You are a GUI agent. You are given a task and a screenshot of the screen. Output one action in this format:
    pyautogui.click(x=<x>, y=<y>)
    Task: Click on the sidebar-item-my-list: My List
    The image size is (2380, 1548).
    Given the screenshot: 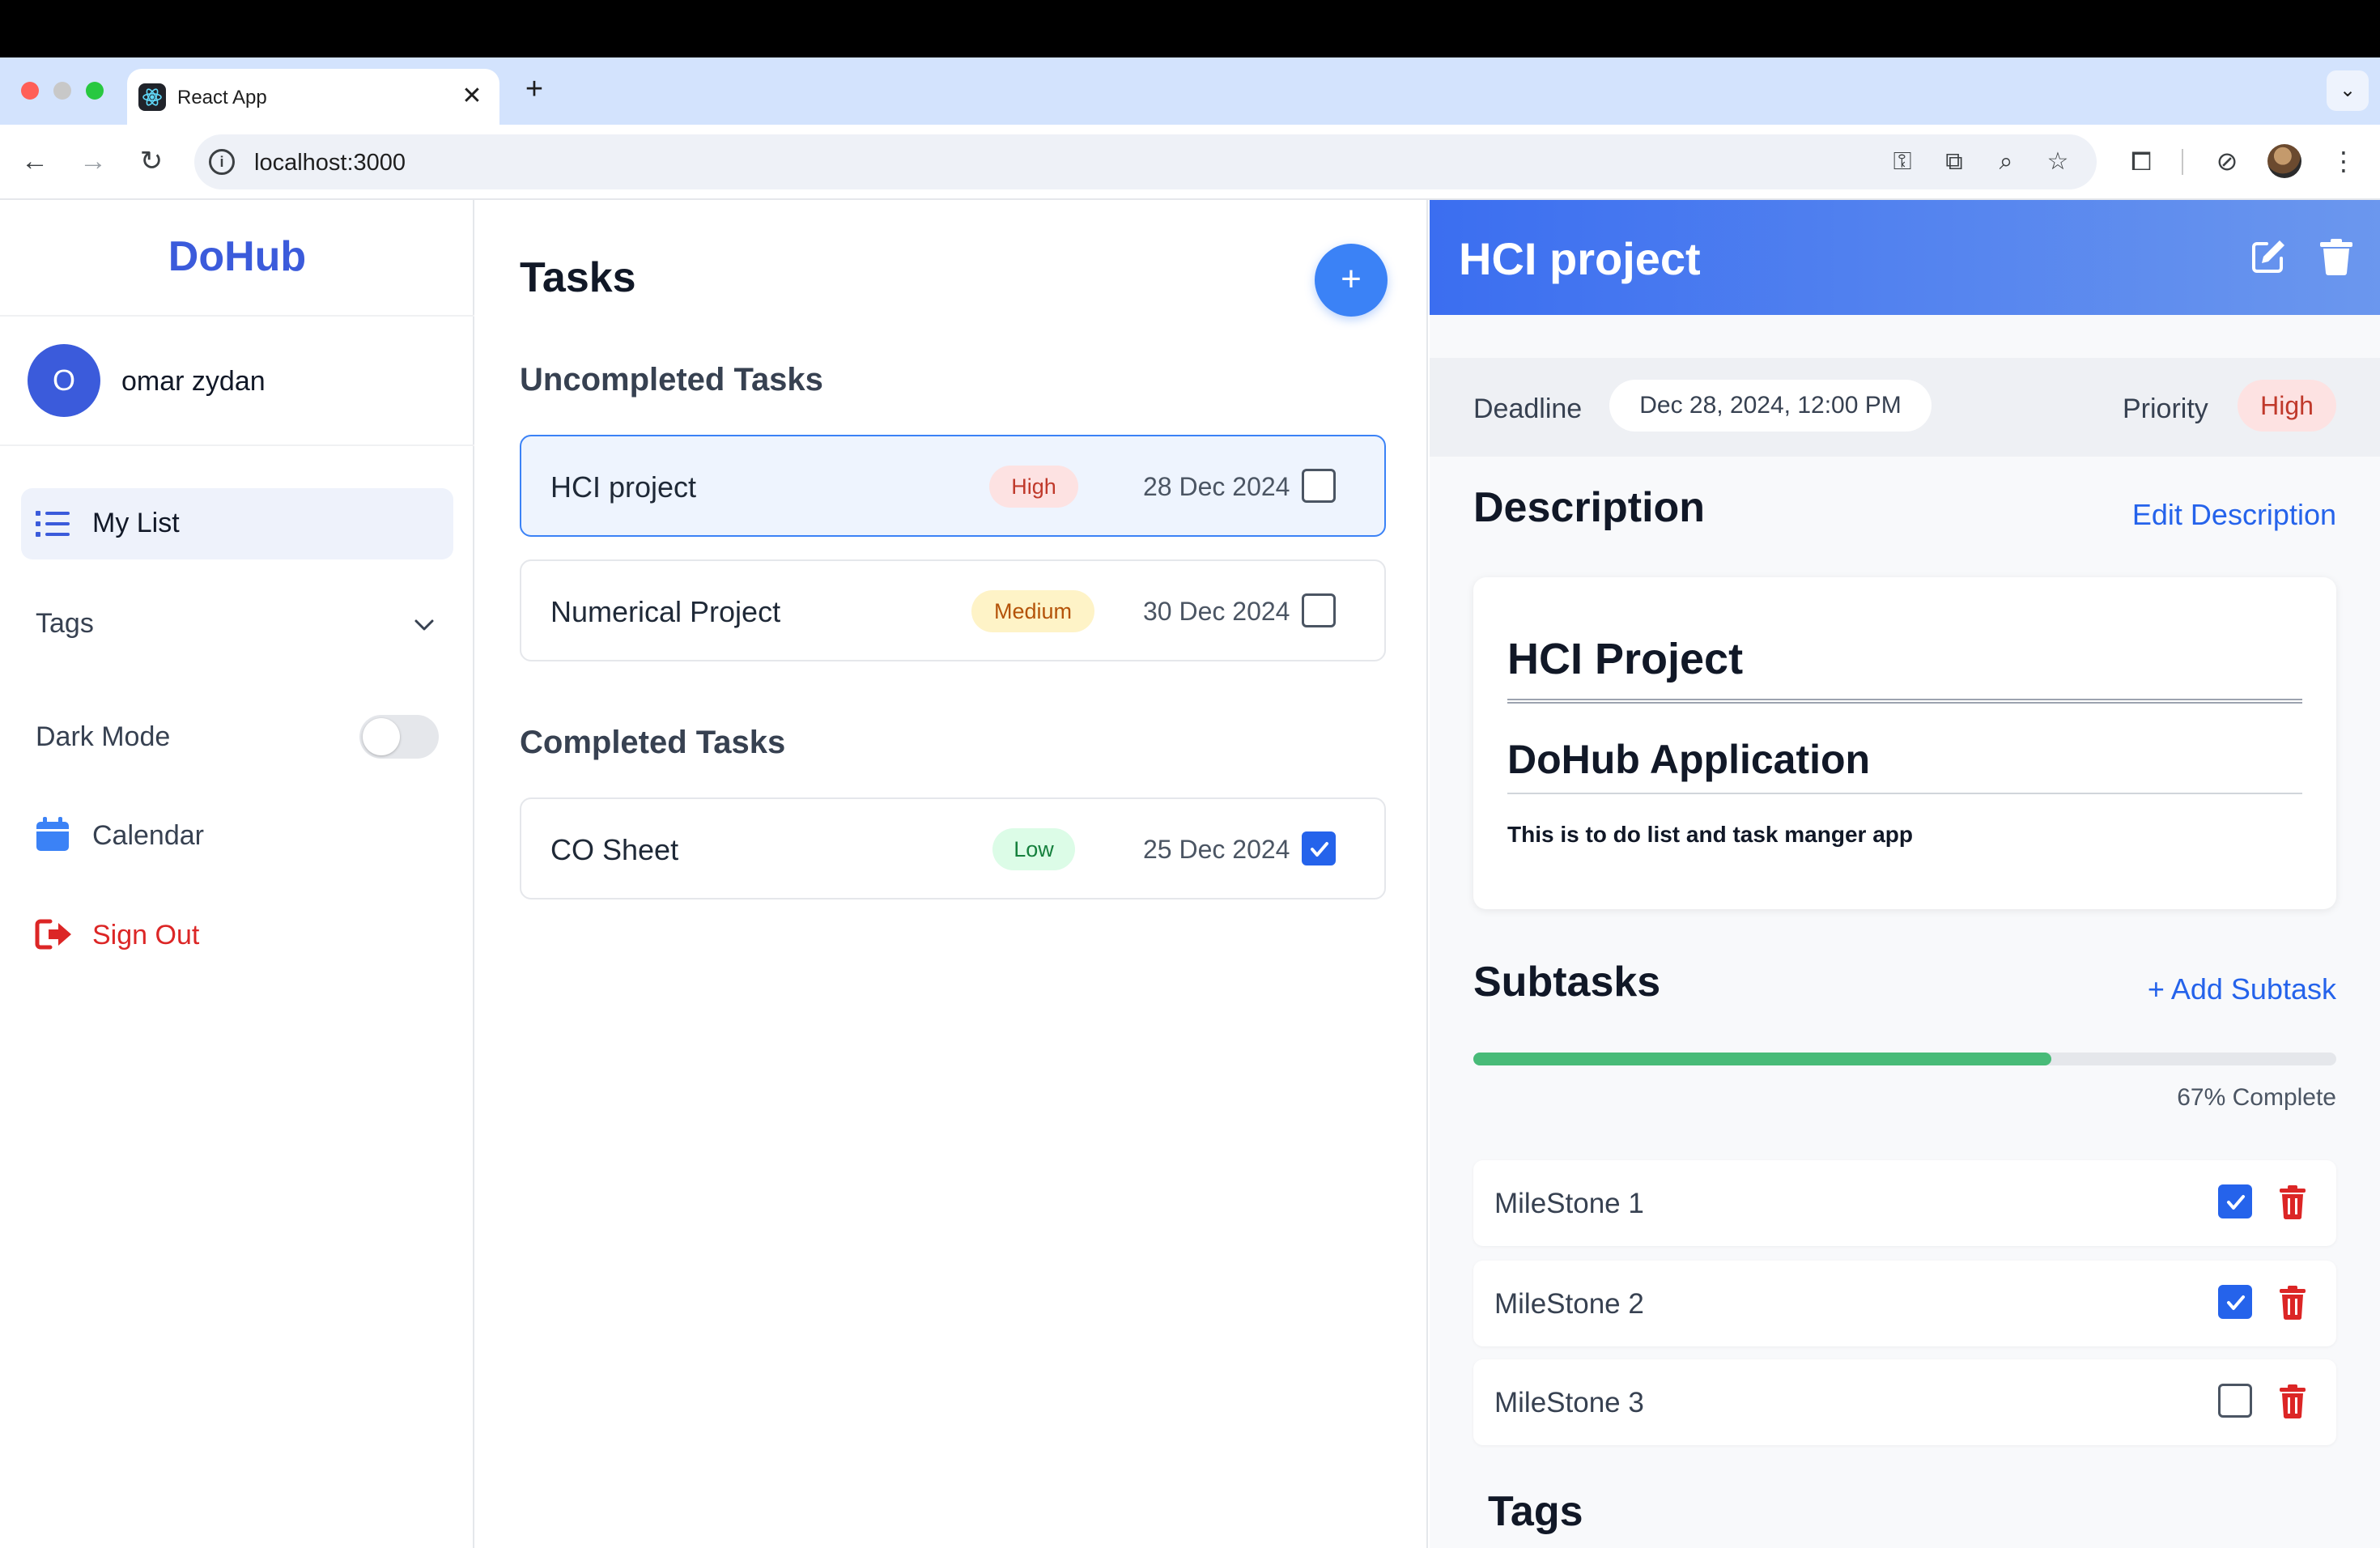 What is the action you would take?
    pyautogui.click(x=237, y=523)
    